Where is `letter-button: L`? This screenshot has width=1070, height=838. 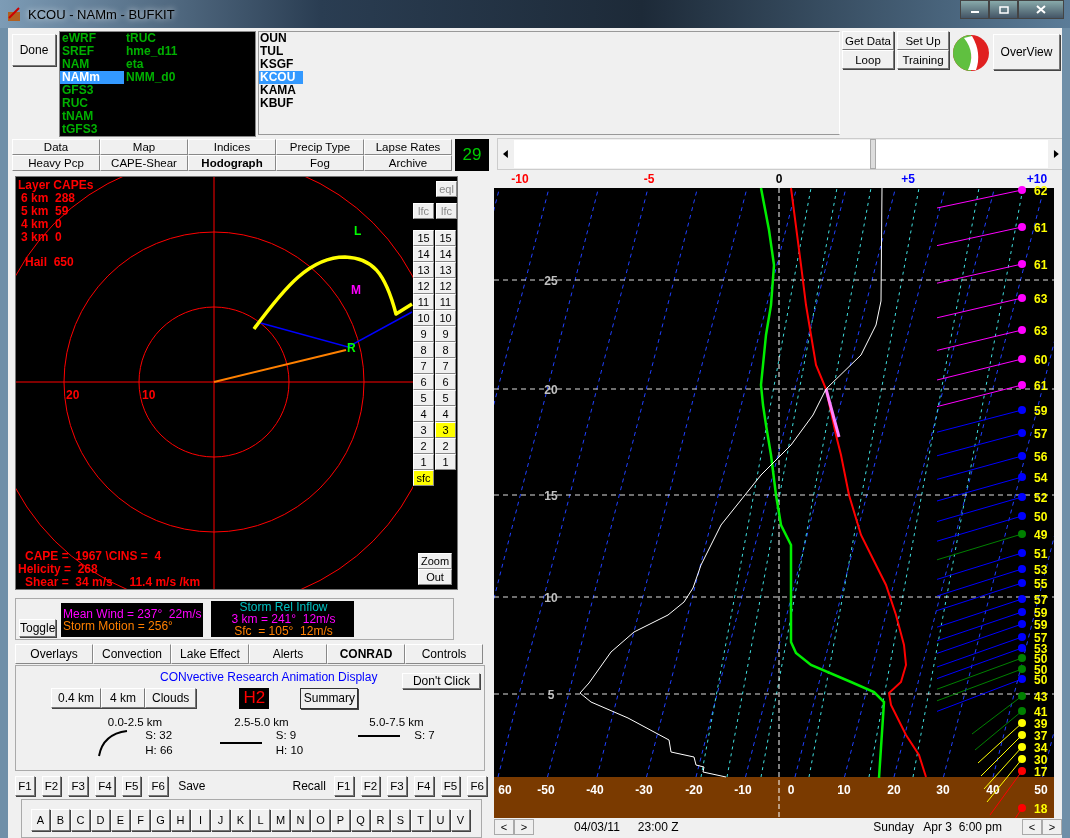 letter-button: L is located at coordinates (260, 820).